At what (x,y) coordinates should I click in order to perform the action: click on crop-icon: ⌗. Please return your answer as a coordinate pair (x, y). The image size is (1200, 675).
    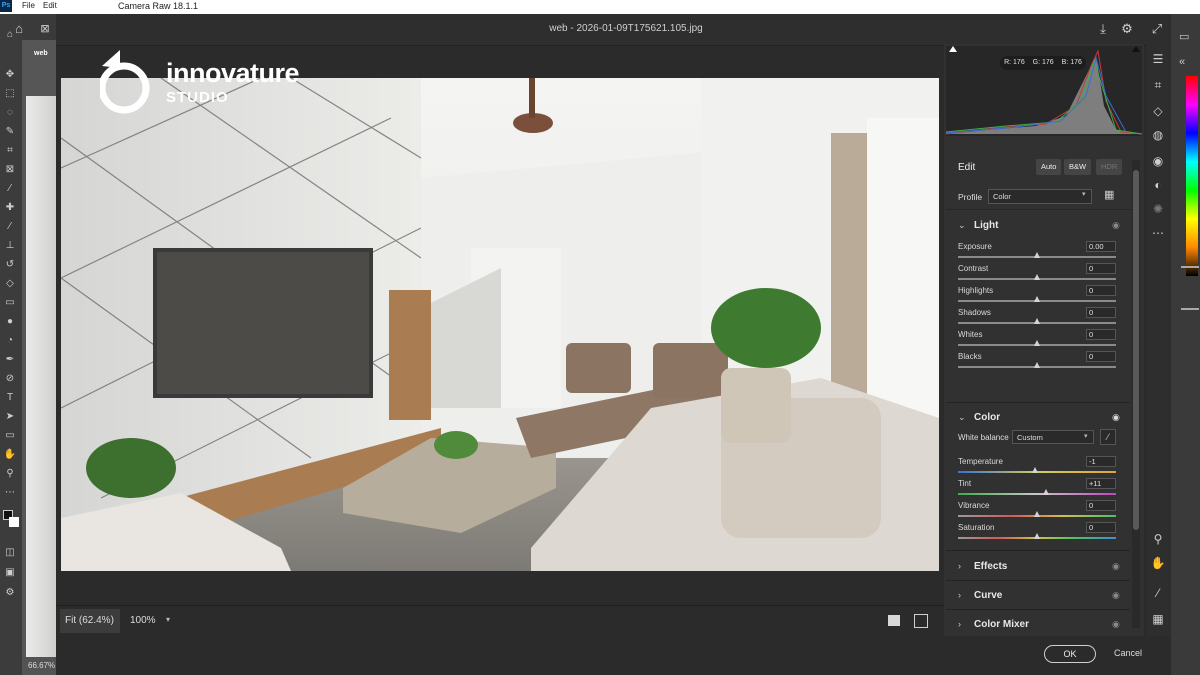
    Looking at the image, I should click on (1158, 85).